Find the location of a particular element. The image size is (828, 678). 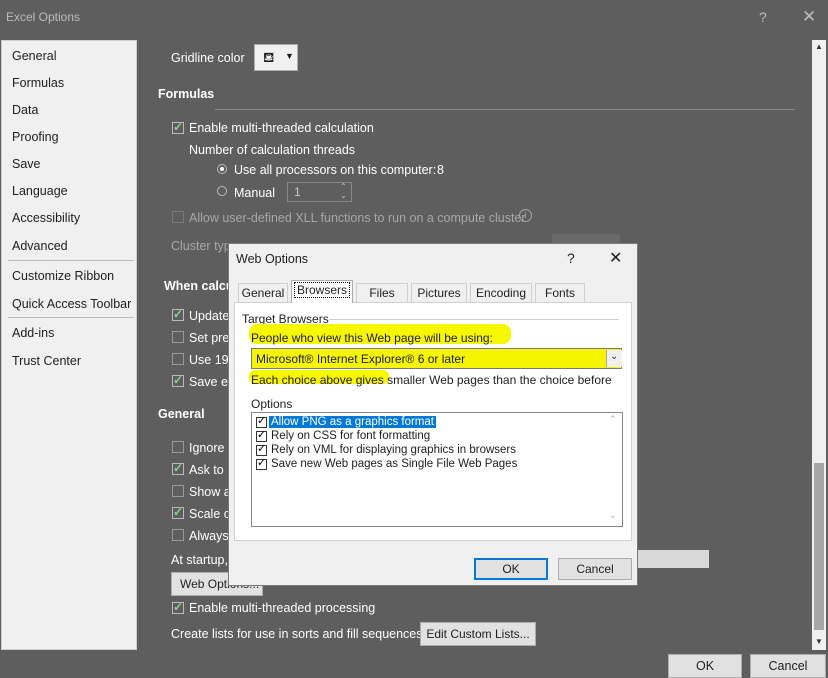

save-external-checkbox is located at coordinates (178, 380).